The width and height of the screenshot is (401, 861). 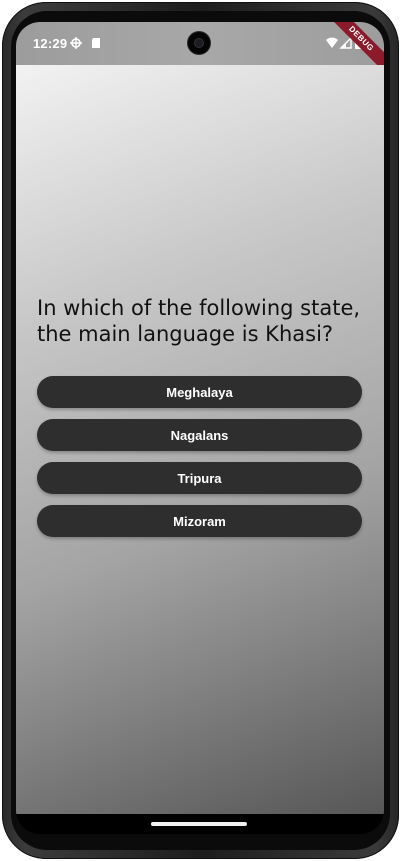 What do you see at coordinates (50, 43) in the screenshot?
I see `status-time: 12:29` at bounding box center [50, 43].